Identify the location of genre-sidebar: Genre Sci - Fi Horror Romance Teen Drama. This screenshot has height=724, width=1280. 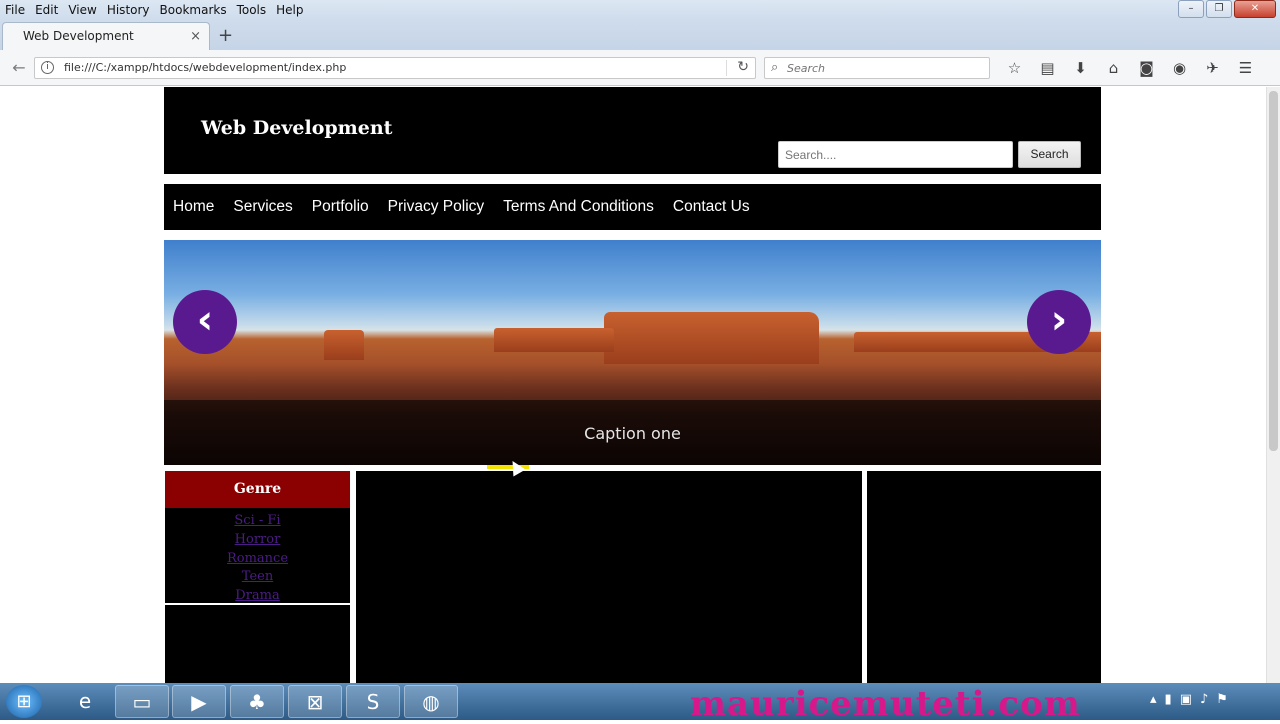
(257, 577).